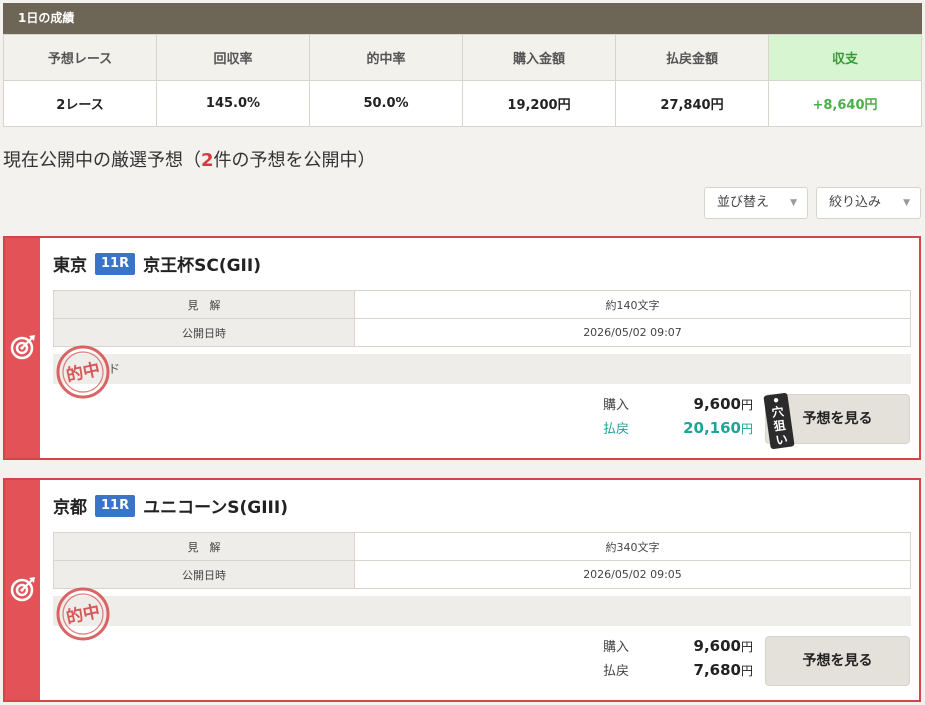  I want to click on daily-results-header: 1日の成績, so click(462, 18).